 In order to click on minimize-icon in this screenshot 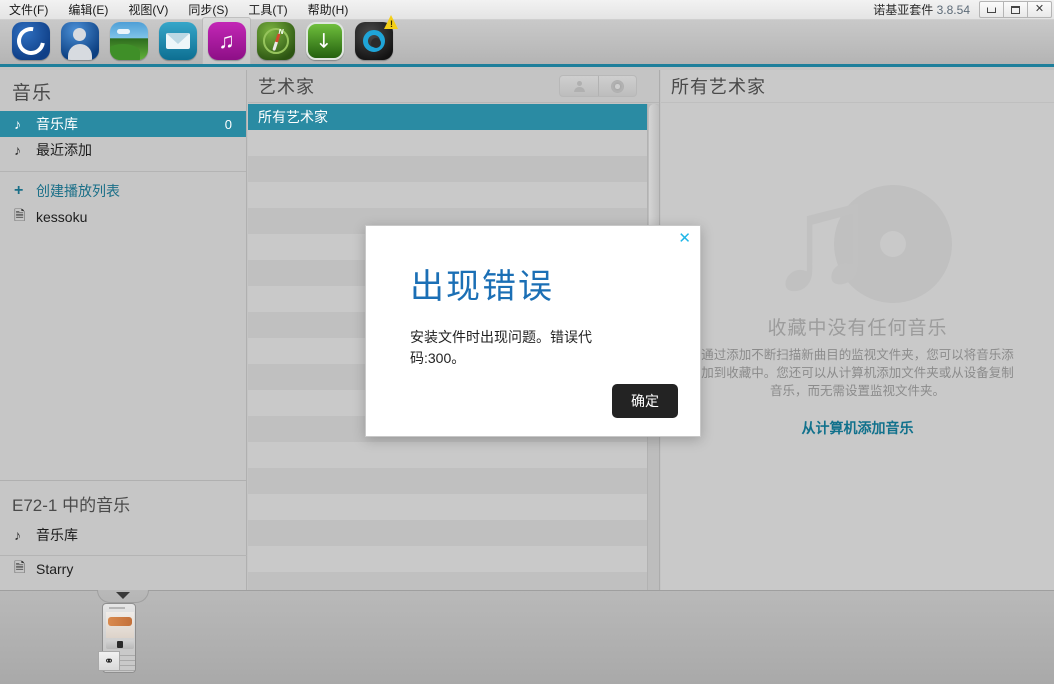, I will do `click(991, 9)`.